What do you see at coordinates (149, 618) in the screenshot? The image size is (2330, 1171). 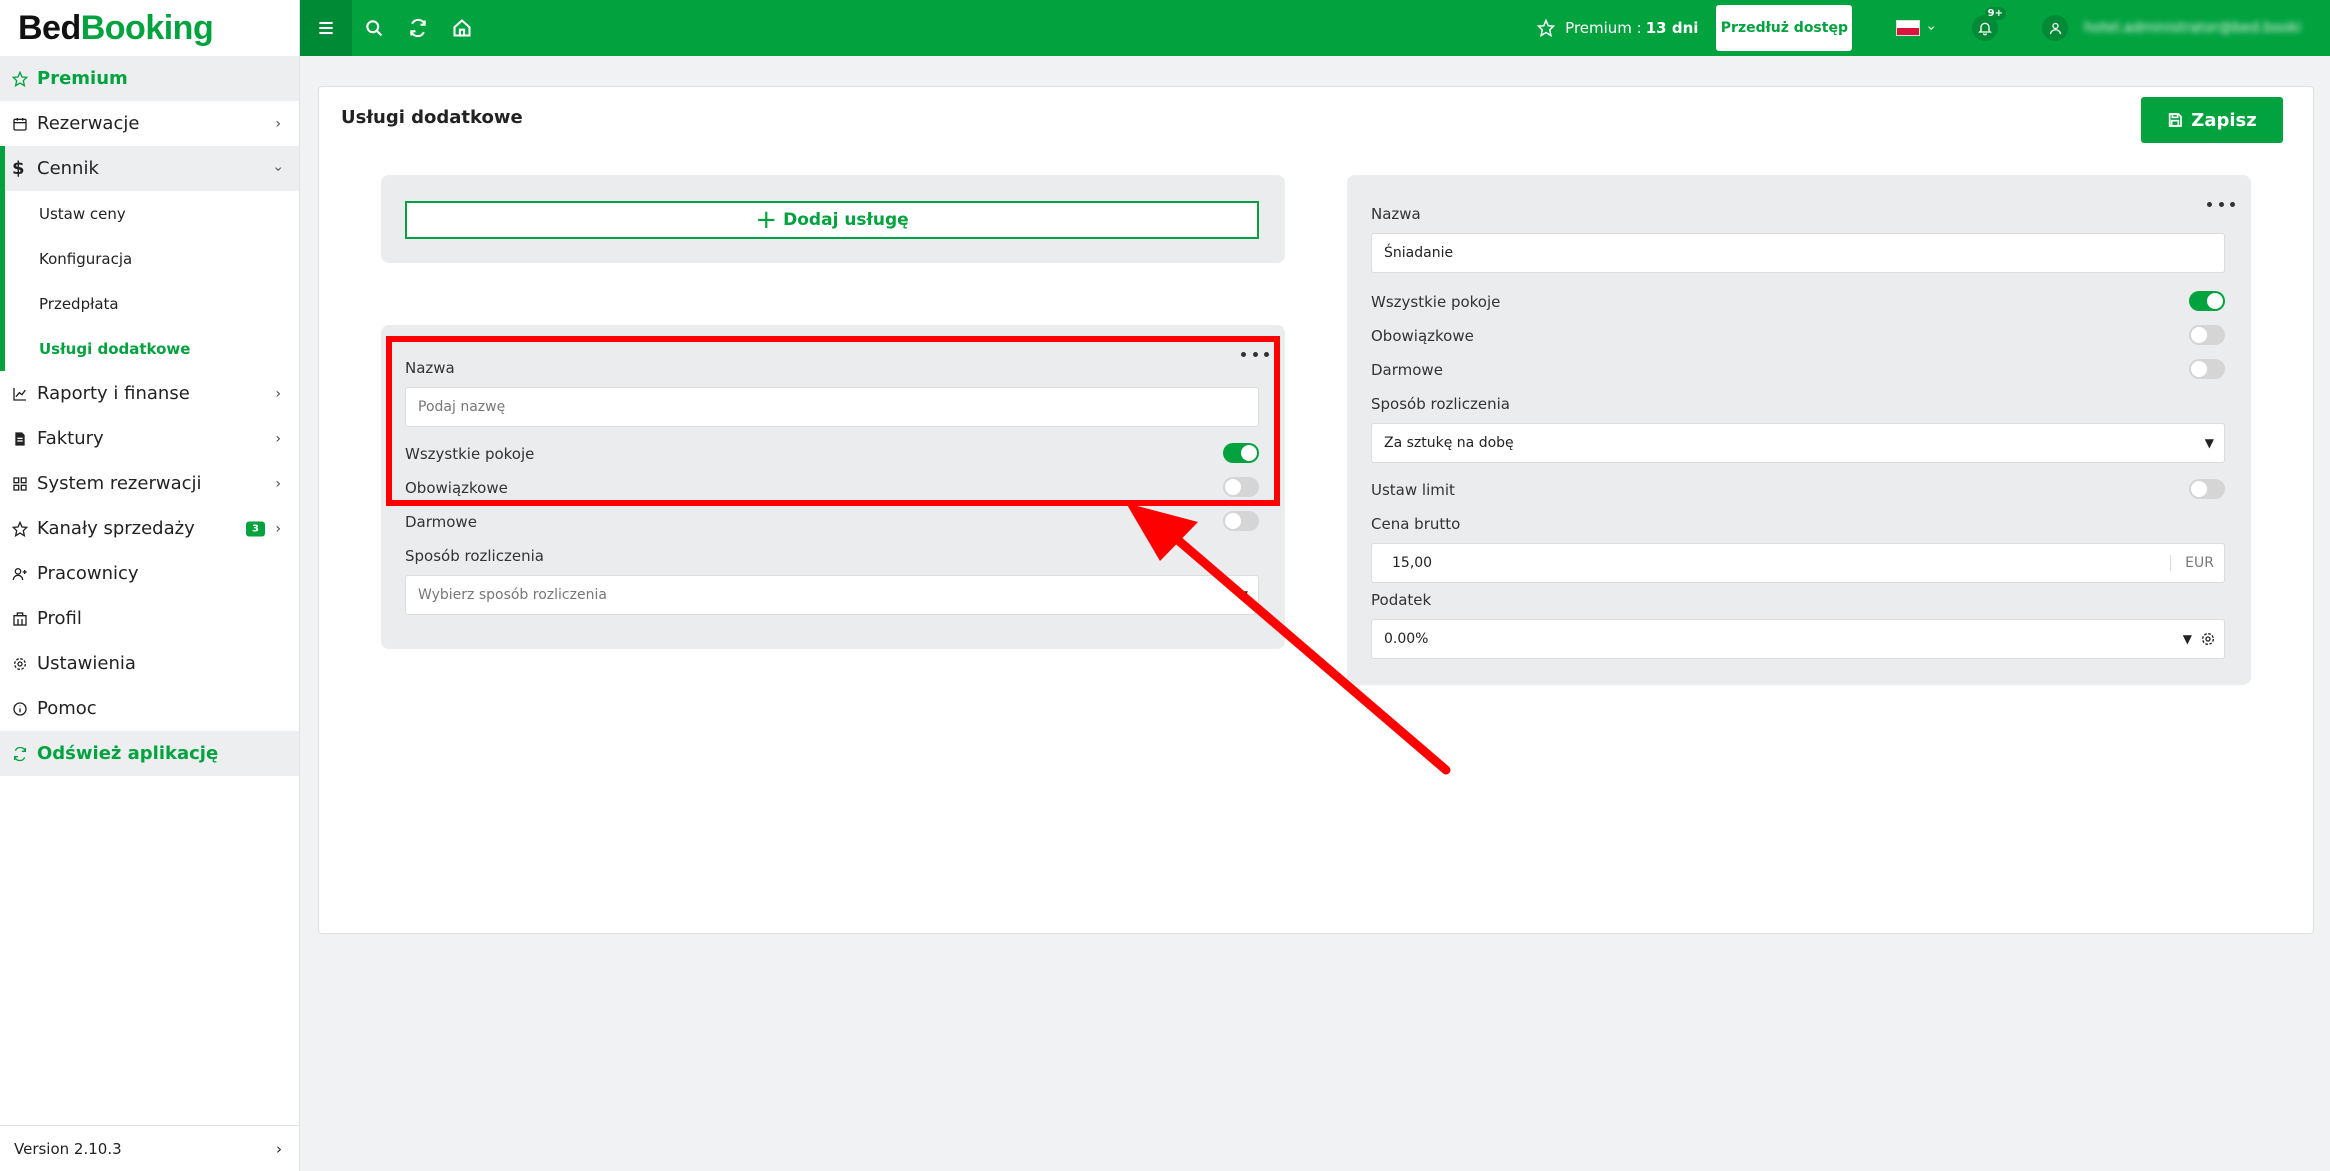 I see `sidebar-item-profil: Profil` at bounding box center [149, 618].